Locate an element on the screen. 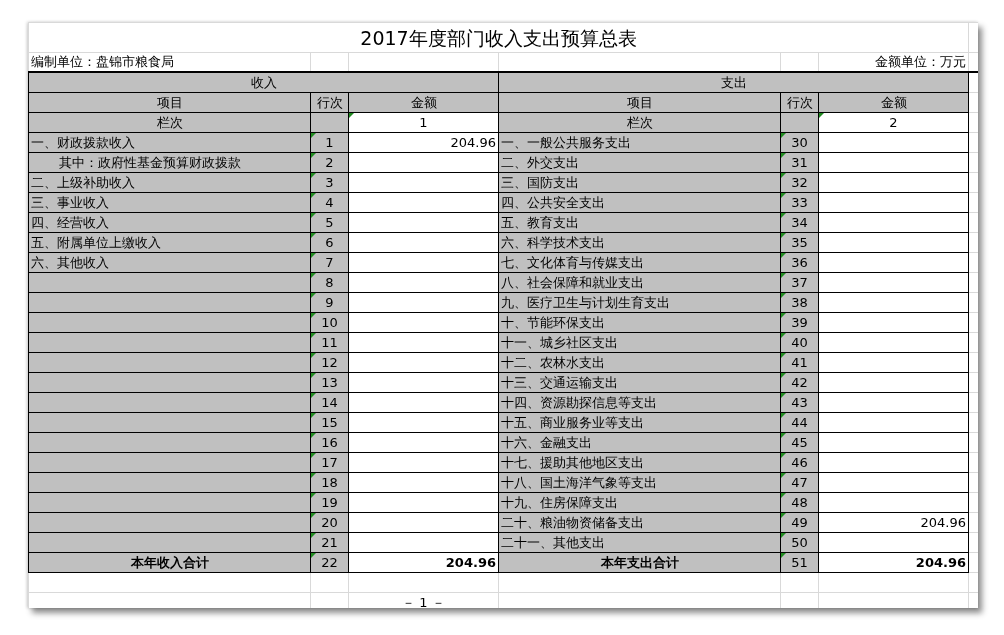 The image size is (1004, 635). income-item-cell: 二、上级补助收入 is located at coordinates (169, 182).